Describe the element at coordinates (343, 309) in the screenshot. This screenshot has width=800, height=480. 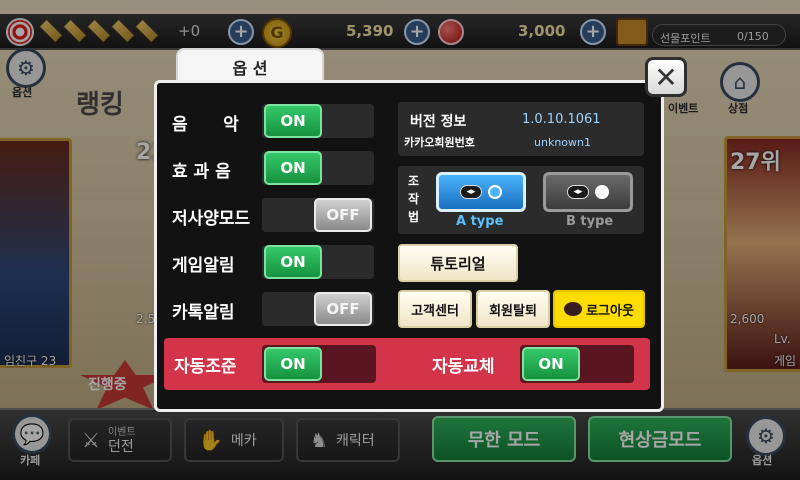
I see `kakaotalk-notifications-toggle: OFF` at that location.